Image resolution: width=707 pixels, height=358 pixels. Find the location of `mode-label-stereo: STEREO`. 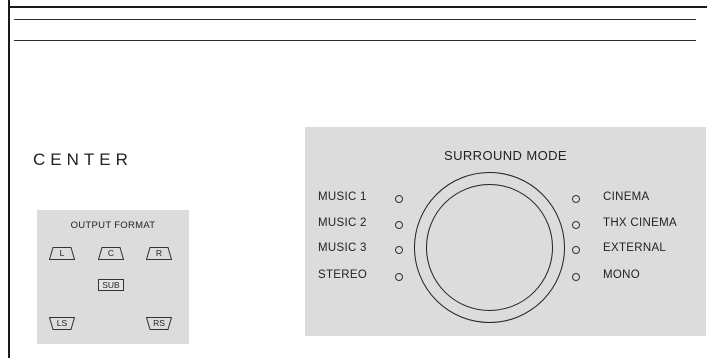

mode-label-stereo: STEREO is located at coordinates (343, 275).